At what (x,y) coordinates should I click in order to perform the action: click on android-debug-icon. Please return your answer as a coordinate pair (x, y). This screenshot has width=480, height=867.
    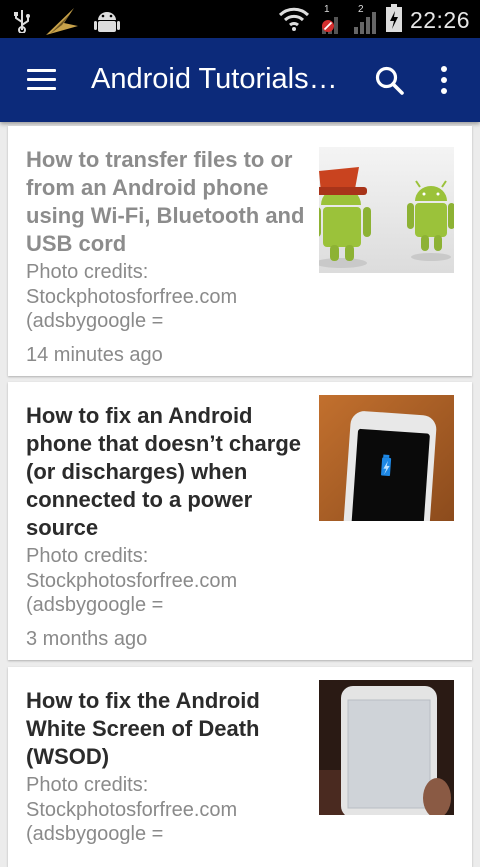
    Looking at the image, I should click on (107, 23).